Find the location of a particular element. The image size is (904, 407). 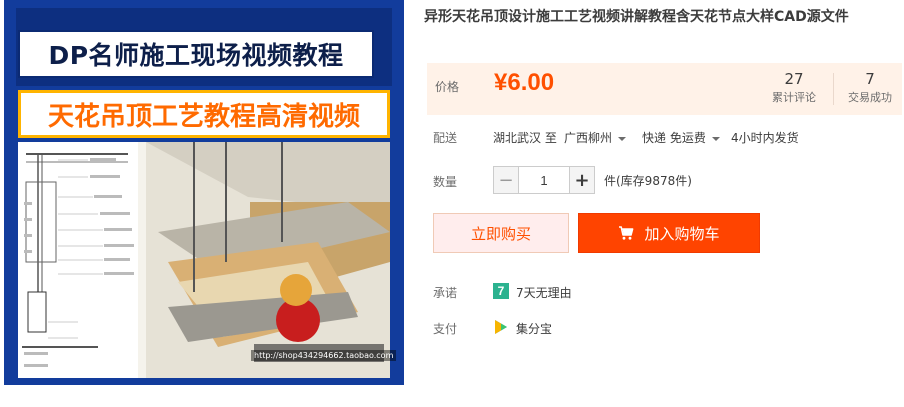

shipping-label: 配送 is located at coordinates (445, 138).